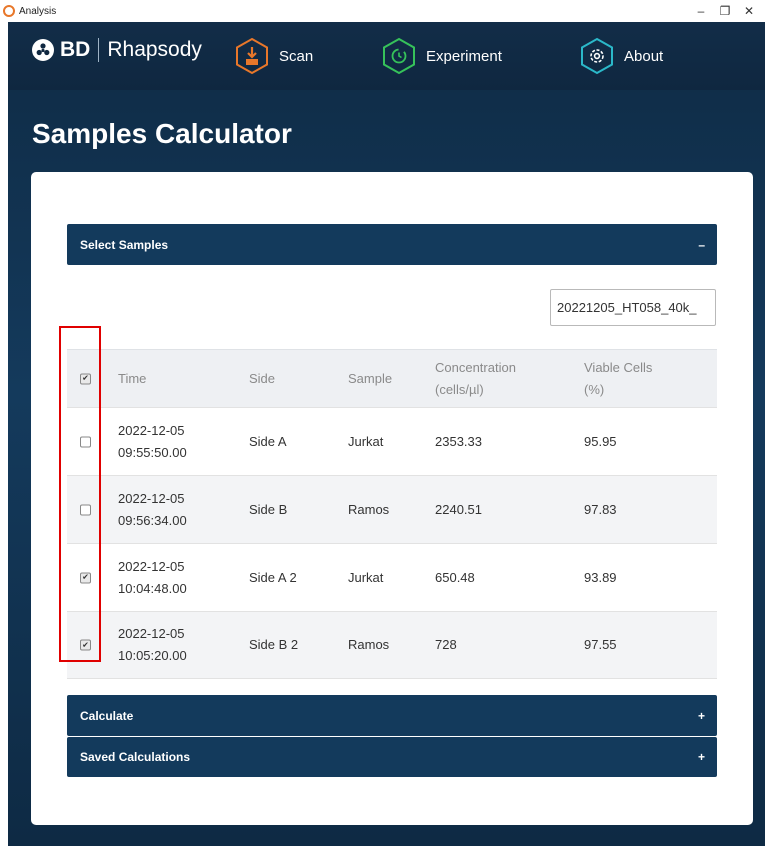 The width and height of the screenshot is (765, 846). I want to click on calculate-header: Calculate +, so click(392, 715).